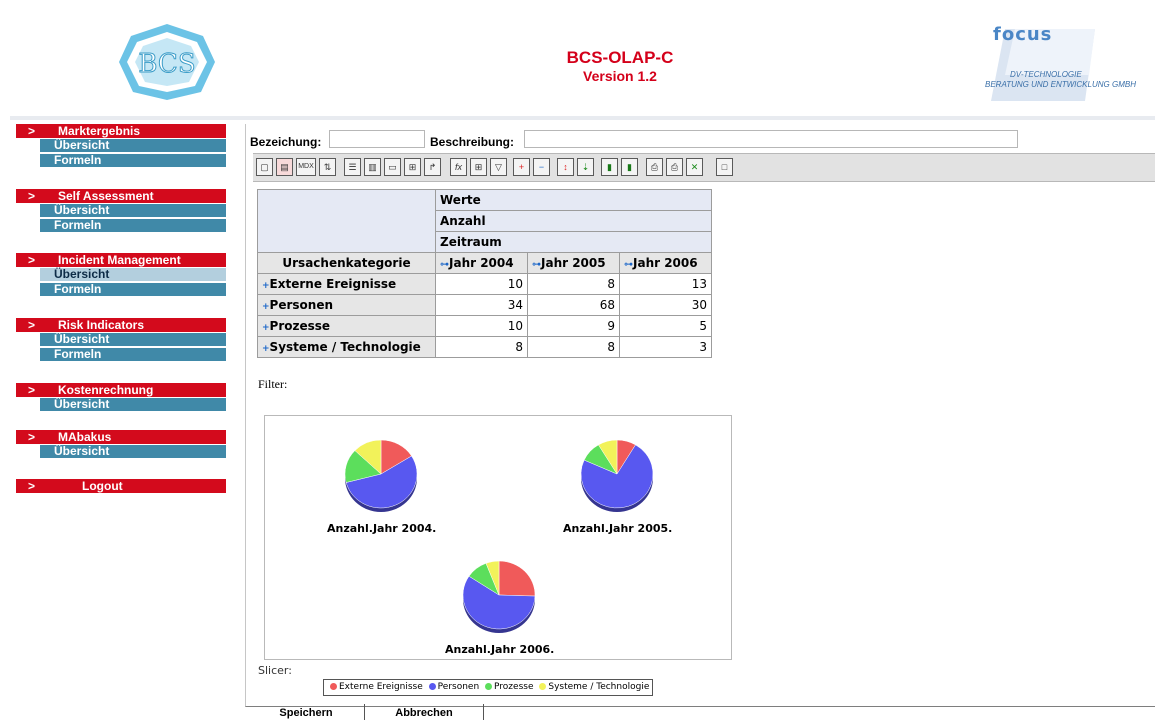 The height and width of the screenshot is (720, 1155). Describe the element at coordinates (85, 437) in the screenshot. I see `nav-label: MAbakus` at that location.